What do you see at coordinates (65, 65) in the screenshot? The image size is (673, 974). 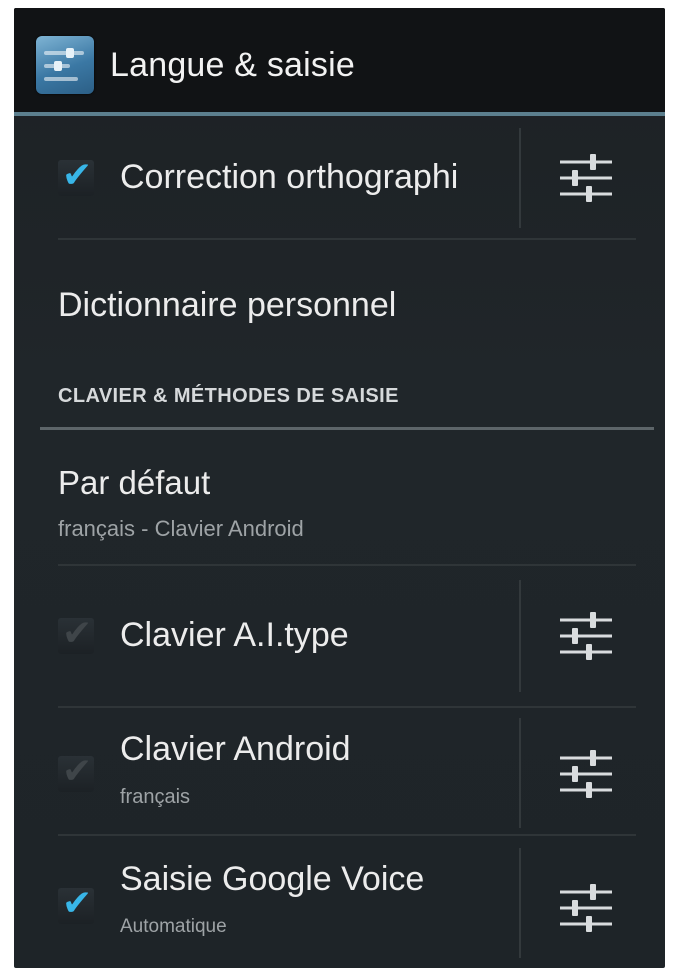 I see `language-settings-icon` at bounding box center [65, 65].